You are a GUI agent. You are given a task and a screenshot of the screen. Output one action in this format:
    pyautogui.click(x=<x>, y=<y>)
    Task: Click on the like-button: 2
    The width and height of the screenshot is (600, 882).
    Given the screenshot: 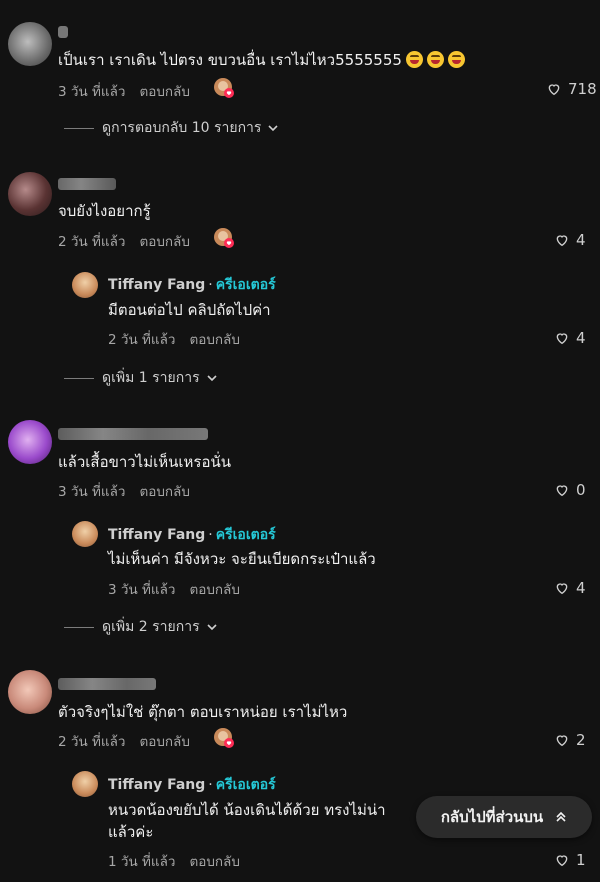 What is the action you would take?
    pyautogui.click(x=570, y=740)
    